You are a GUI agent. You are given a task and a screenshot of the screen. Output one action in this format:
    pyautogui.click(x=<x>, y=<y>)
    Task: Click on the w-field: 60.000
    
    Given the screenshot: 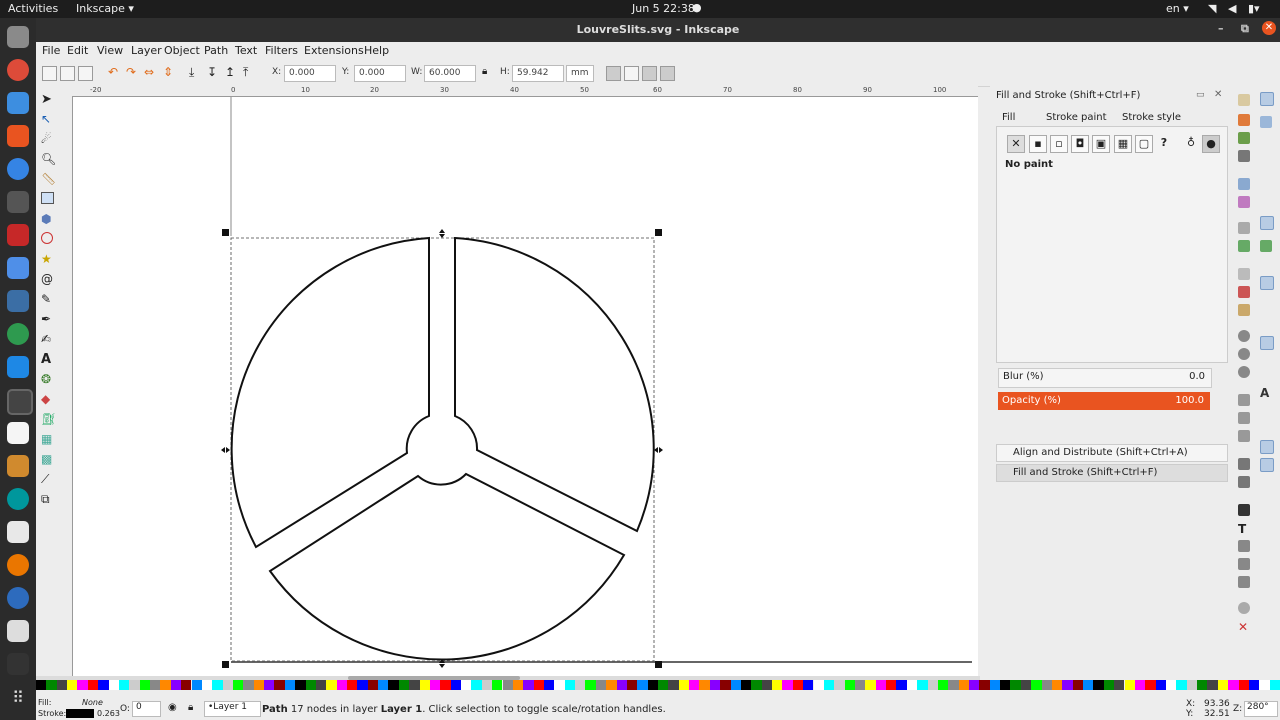 What is the action you would take?
    pyautogui.click(x=450, y=73)
    